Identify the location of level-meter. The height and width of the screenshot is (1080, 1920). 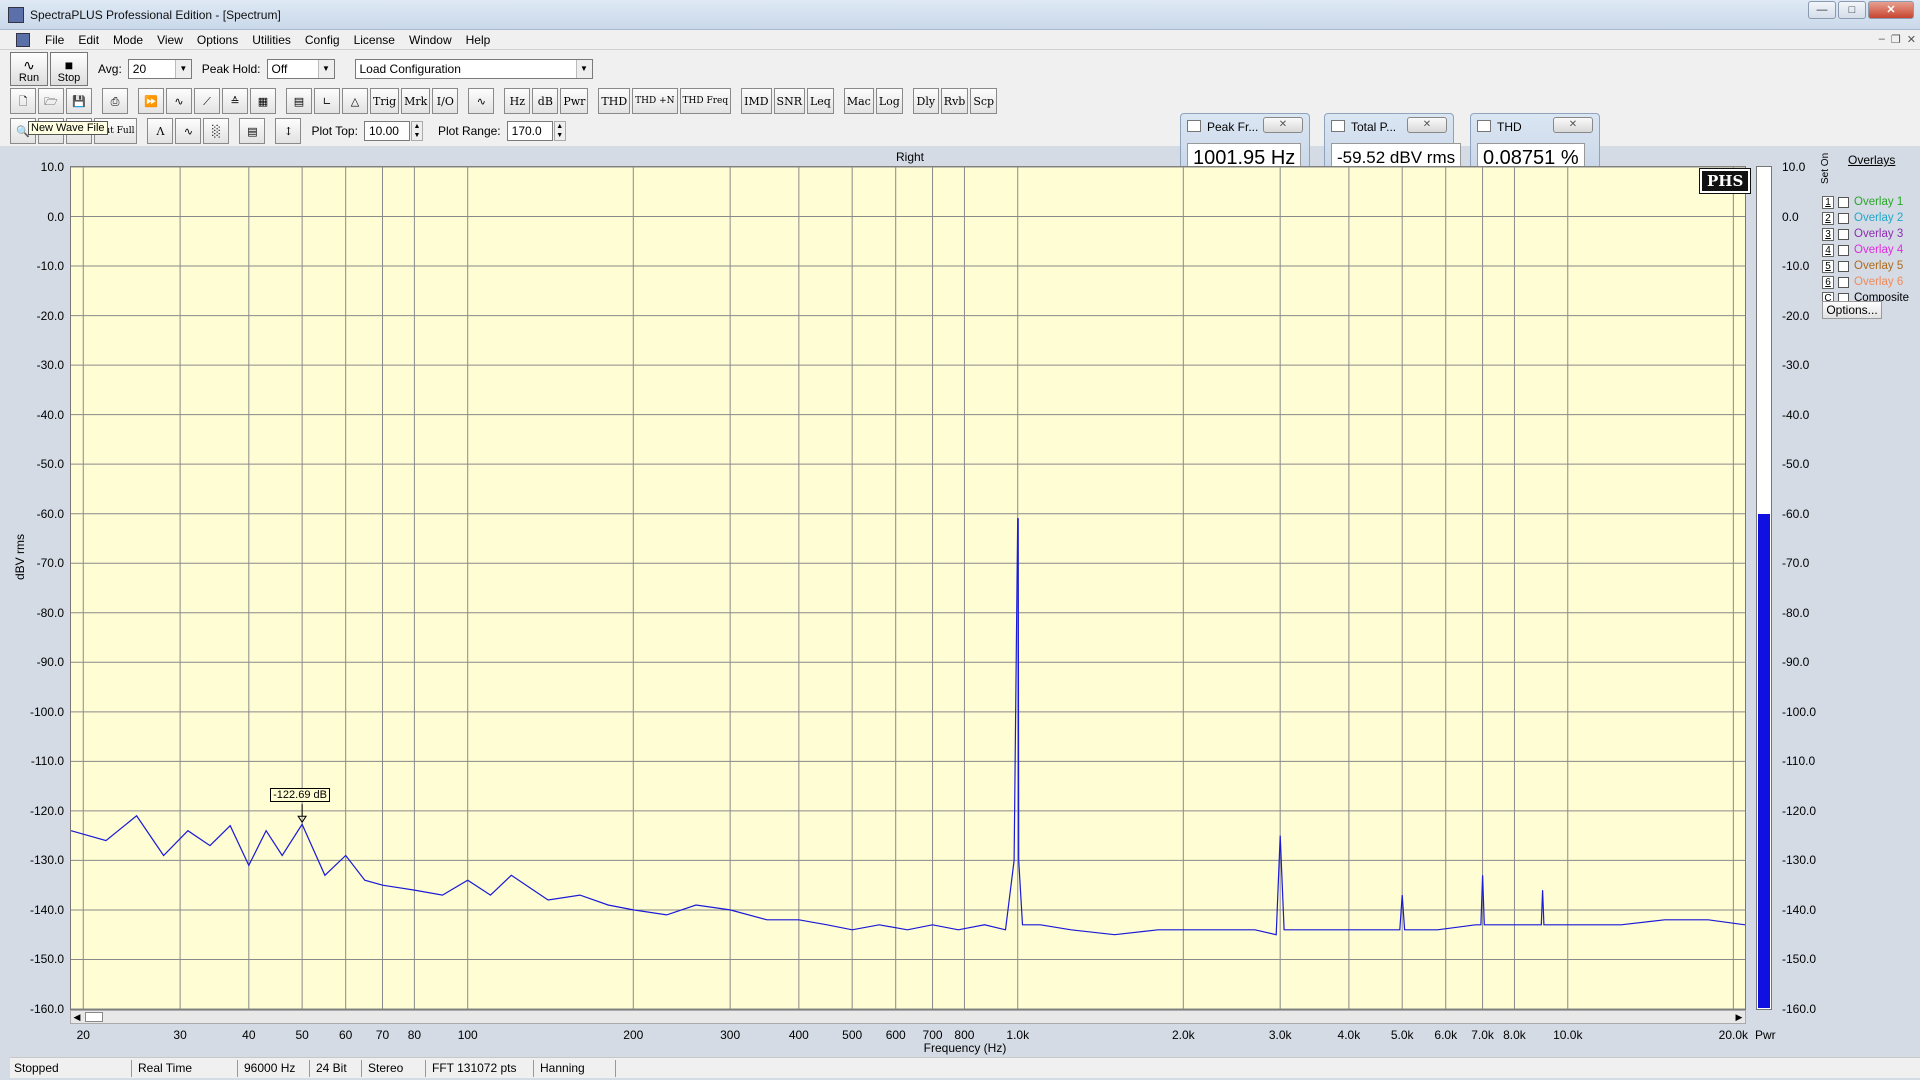
(1764, 588).